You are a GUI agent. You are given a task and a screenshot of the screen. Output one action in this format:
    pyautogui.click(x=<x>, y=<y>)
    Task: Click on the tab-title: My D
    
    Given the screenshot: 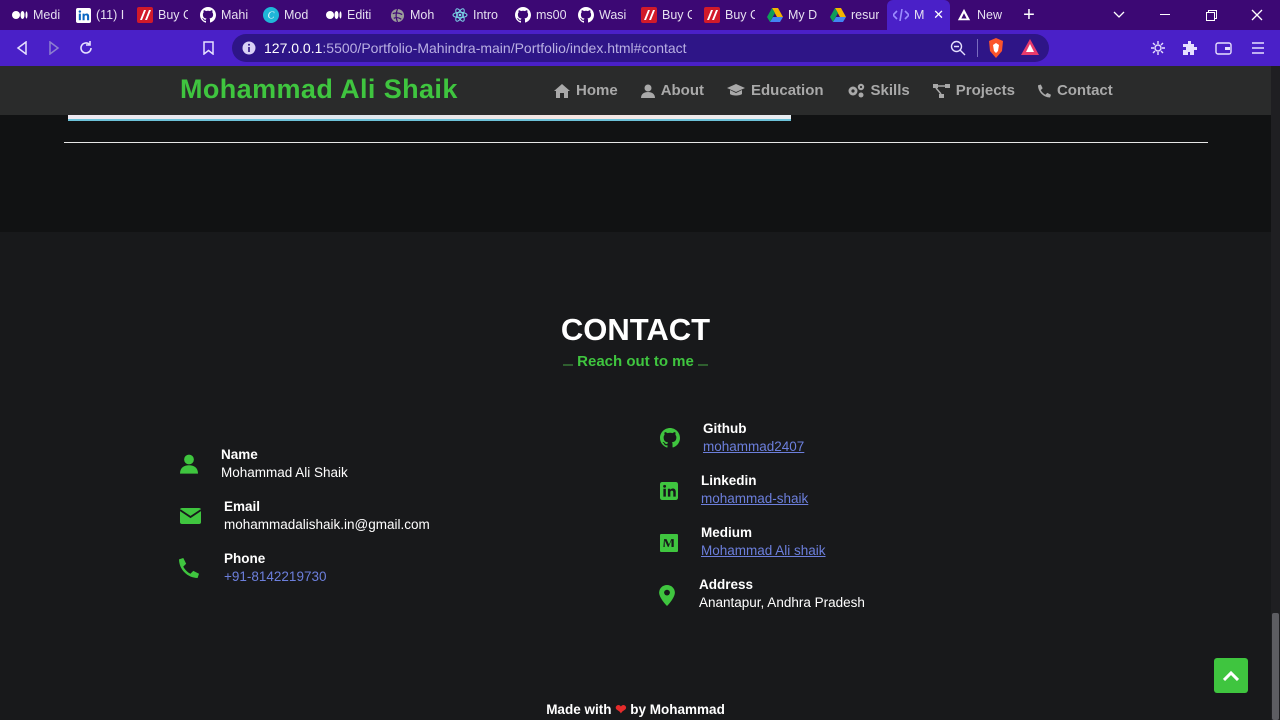 What is the action you would take?
    pyautogui.click(x=803, y=15)
    